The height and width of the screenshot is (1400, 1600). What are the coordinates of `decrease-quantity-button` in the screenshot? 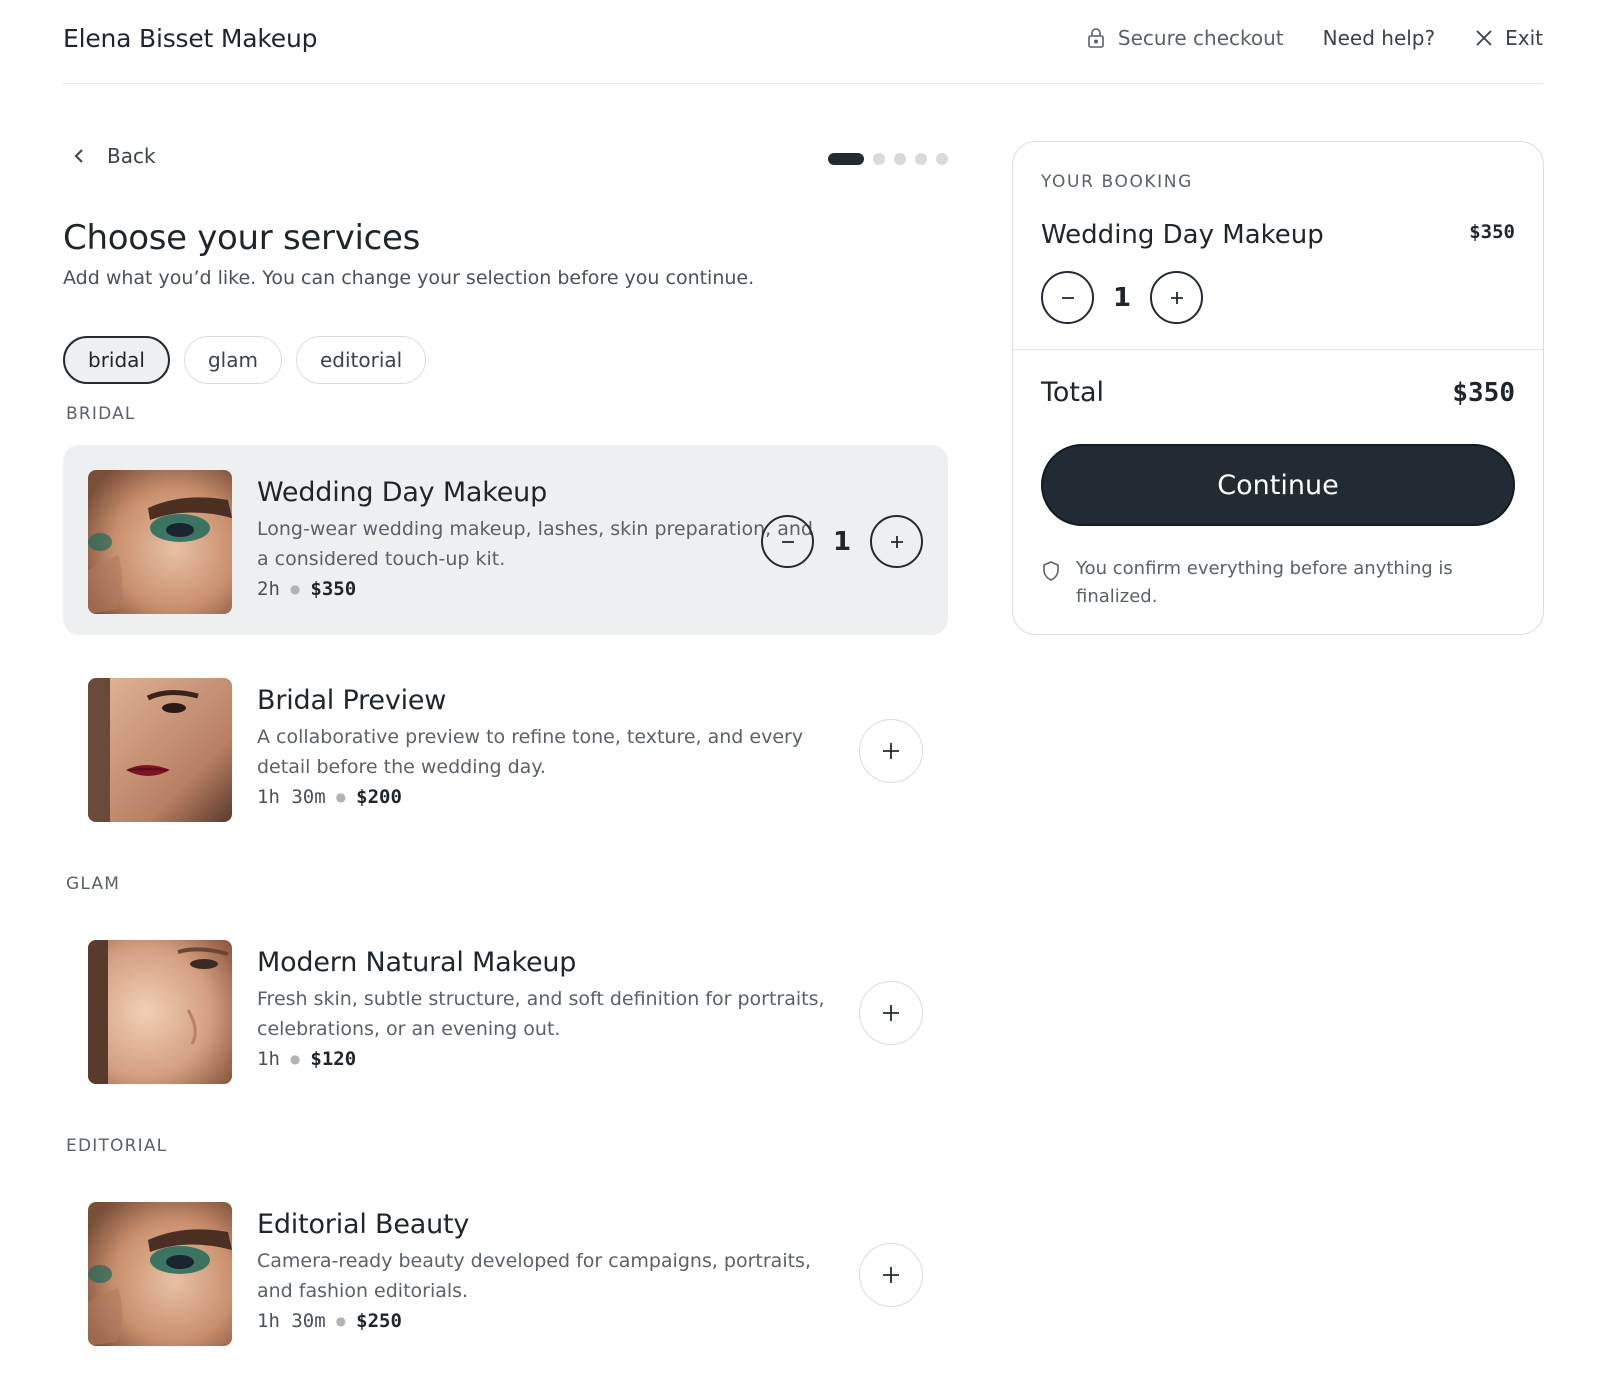 It's located at (787, 541).